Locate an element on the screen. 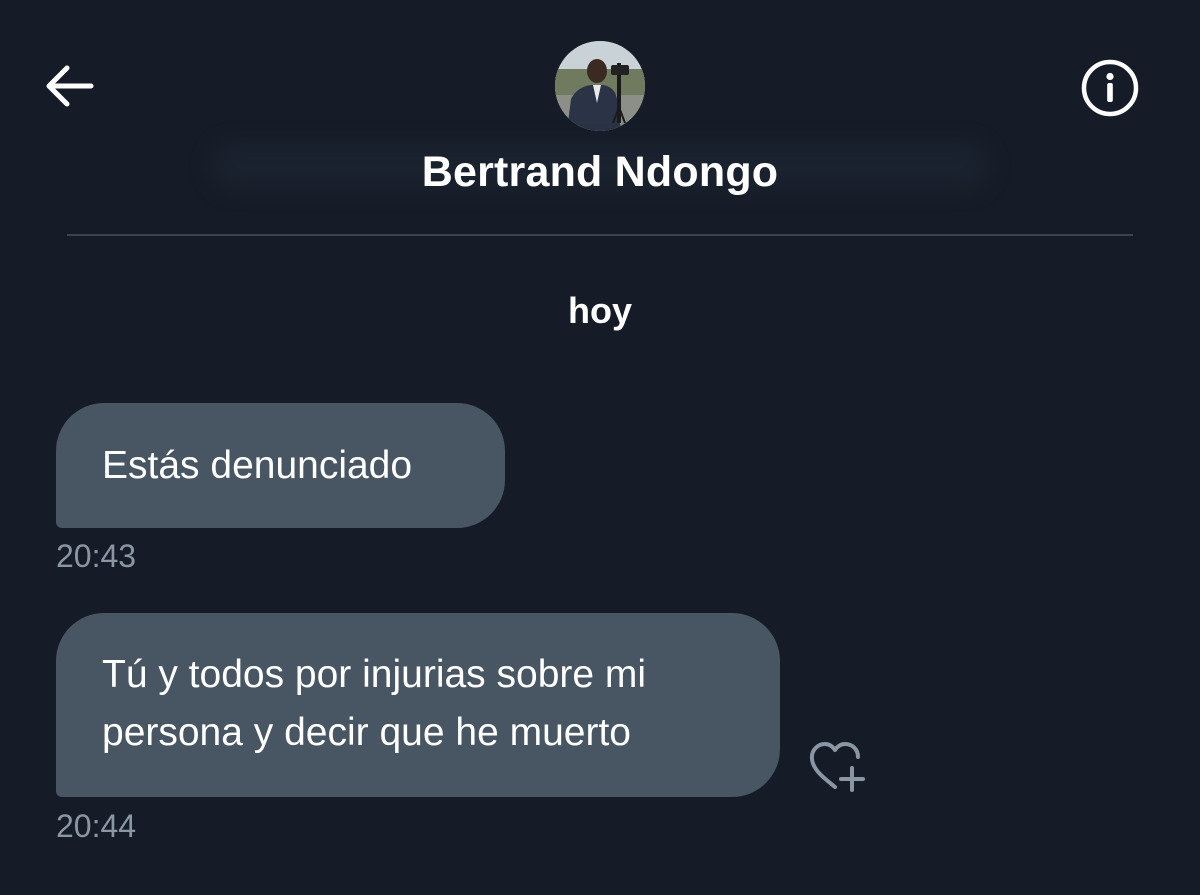 This screenshot has height=895, width=1200. message-text-line-1: Tú y todos por injurias sobre mi is located at coordinates (374, 674).